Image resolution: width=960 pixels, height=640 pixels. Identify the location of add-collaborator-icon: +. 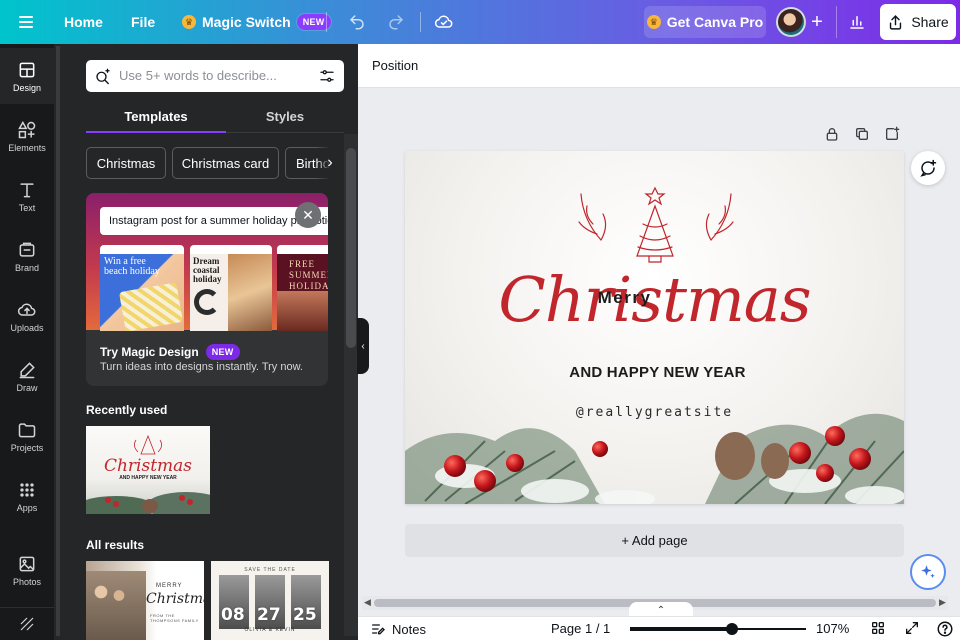
(817, 22).